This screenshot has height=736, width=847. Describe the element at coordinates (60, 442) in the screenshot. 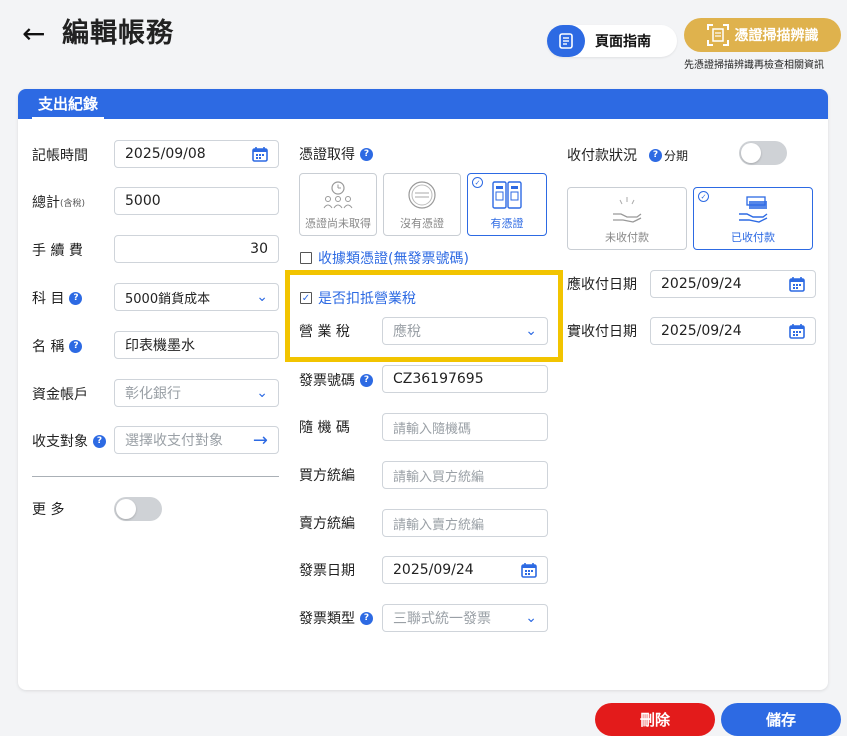

I see `party-label-text: 收支對象` at that location.